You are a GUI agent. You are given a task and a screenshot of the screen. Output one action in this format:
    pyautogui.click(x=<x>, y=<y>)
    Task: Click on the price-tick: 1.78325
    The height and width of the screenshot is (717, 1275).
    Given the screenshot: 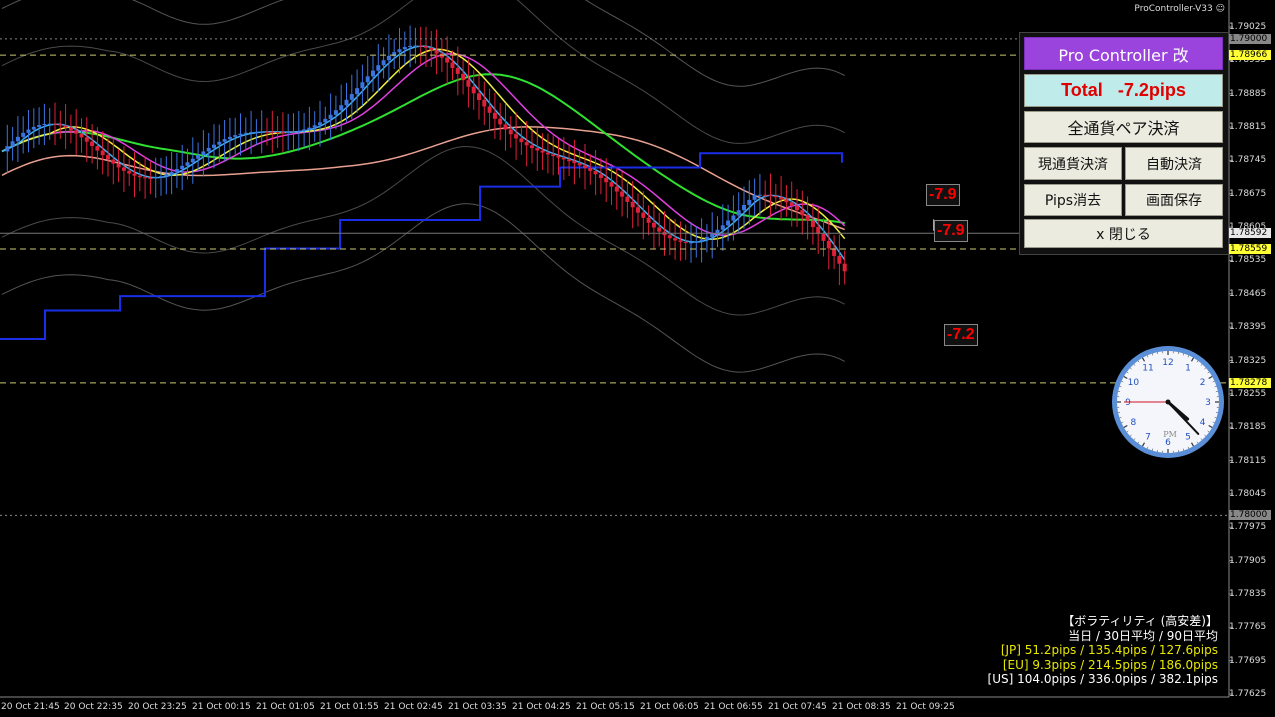 What is the action you would take?
    pyautogui.click(x=1248, y=360)
    